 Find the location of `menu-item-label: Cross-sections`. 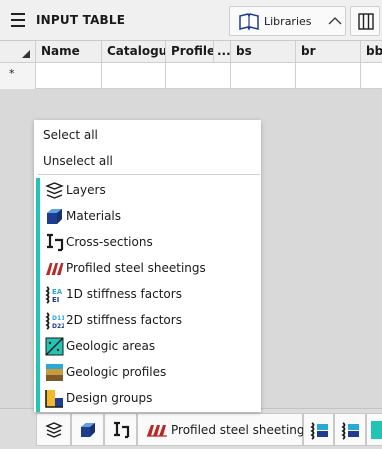

menu-item-label: Cross-sections is located at coordinates (109, 242).